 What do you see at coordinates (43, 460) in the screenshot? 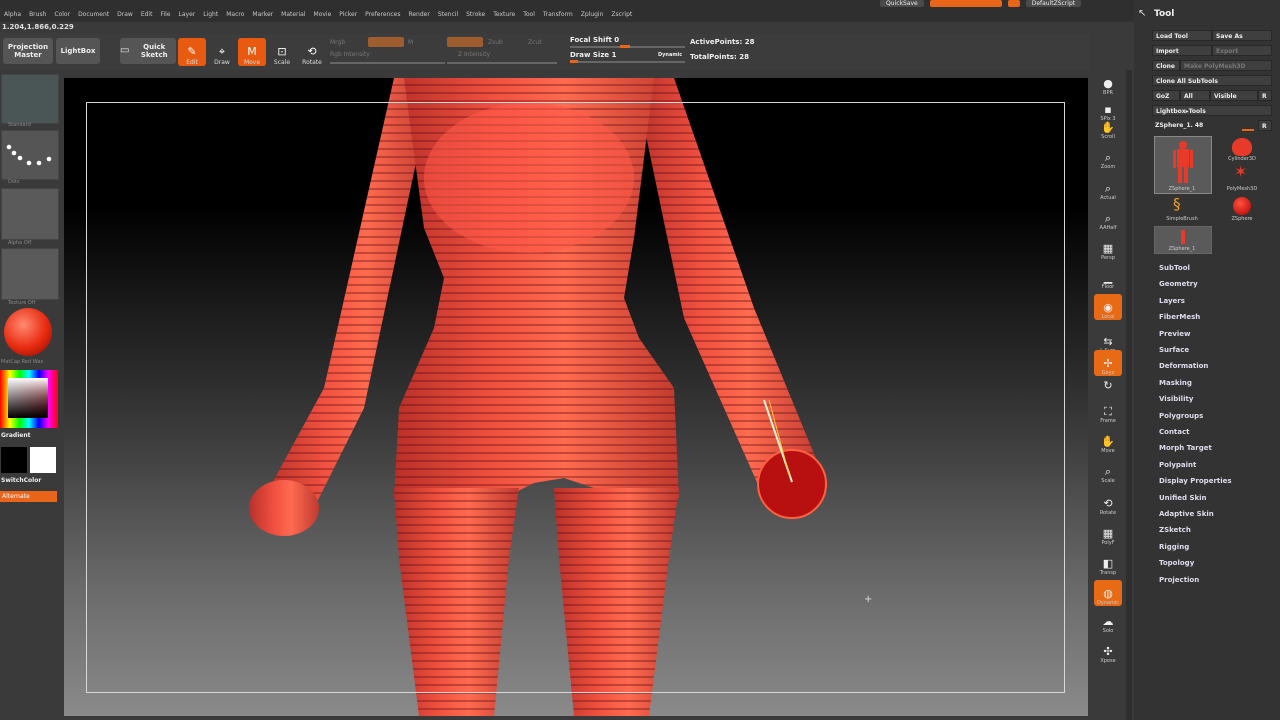
I see `secondary-color-swatch` at bounding box center [43, 460].